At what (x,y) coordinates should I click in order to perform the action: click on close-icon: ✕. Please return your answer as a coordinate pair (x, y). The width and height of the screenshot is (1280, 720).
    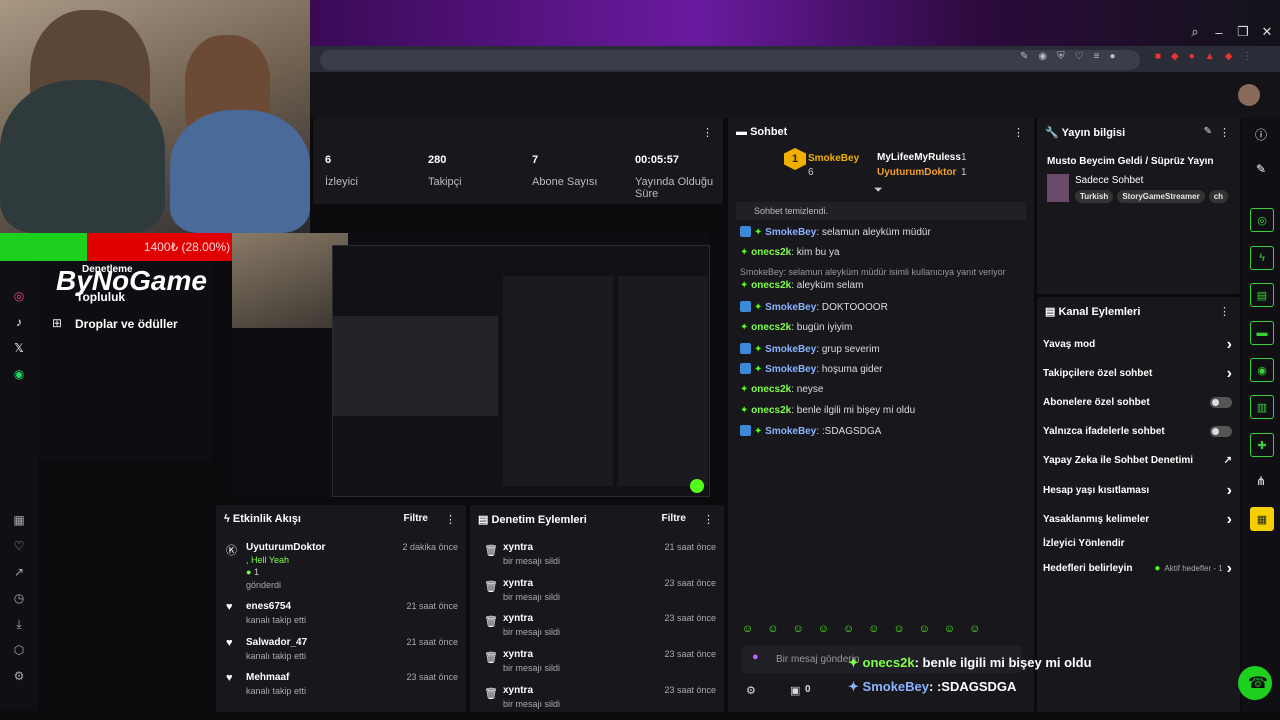
    Looking at the image, I should click on (1267, 32).